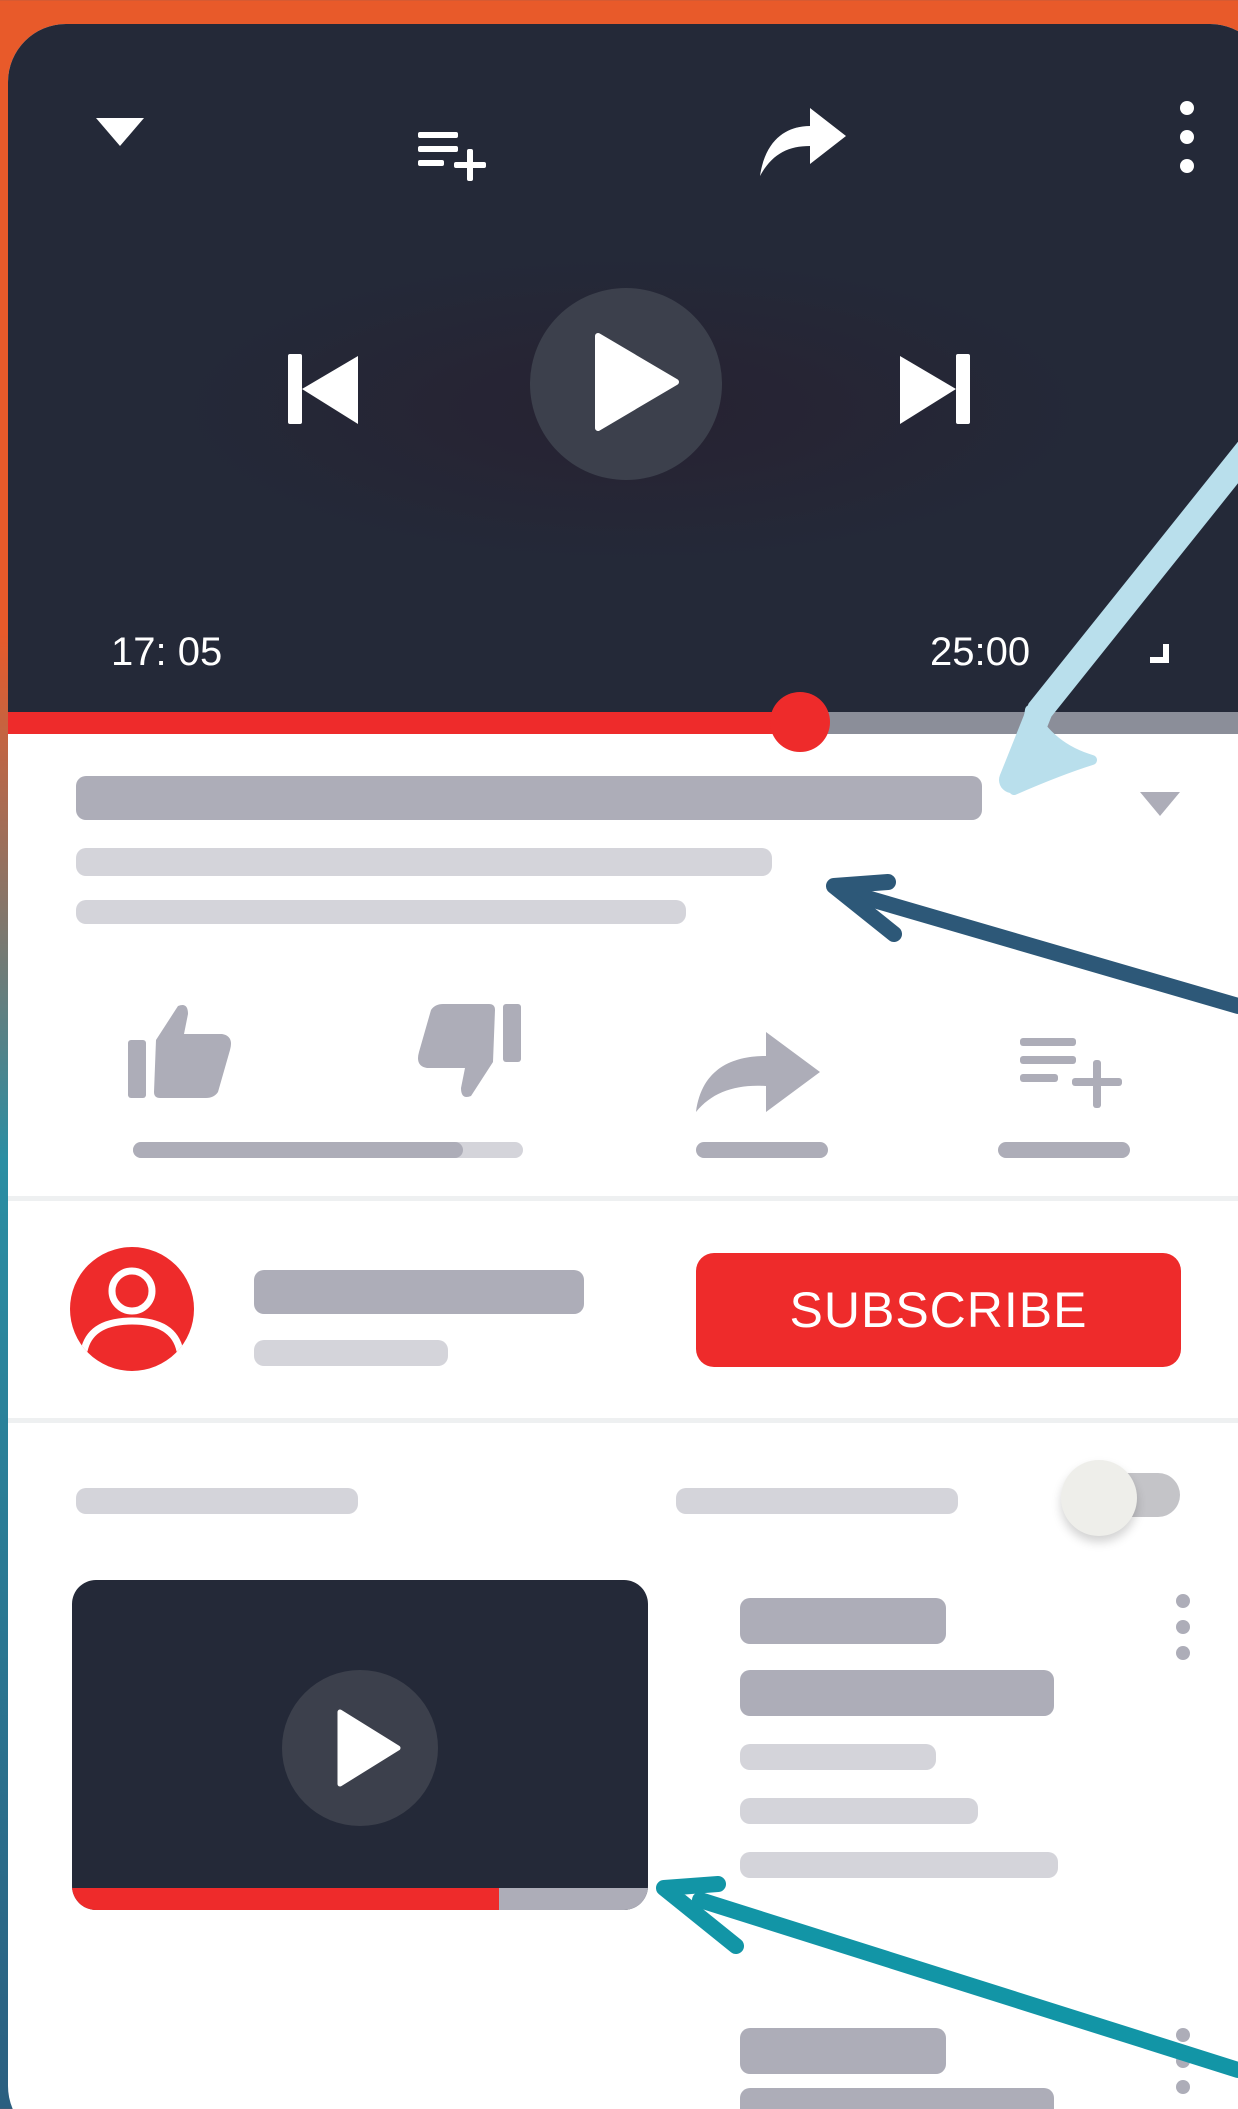 This screenshot has height=2109, width=1238. I want to click on video-title-placeholder, so click(529, 798).